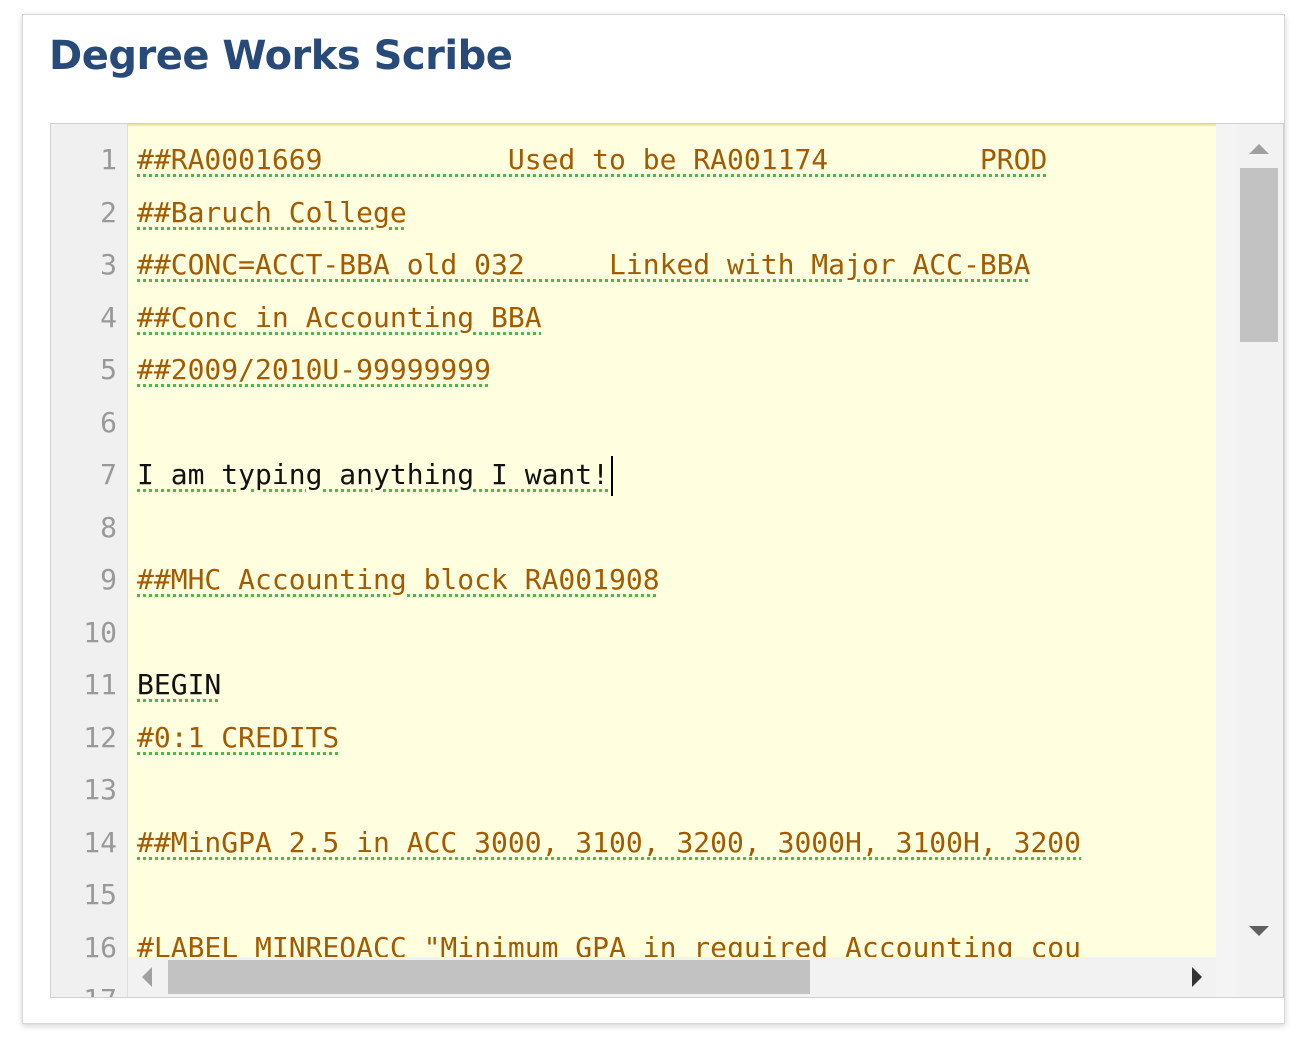 This screenshot has width=1303, height=1048. What do you see at coordinates (314, 370) in the screenshot?
I see `code-line: ##2009/2010U-99999999` at bounding box center [314, 370].